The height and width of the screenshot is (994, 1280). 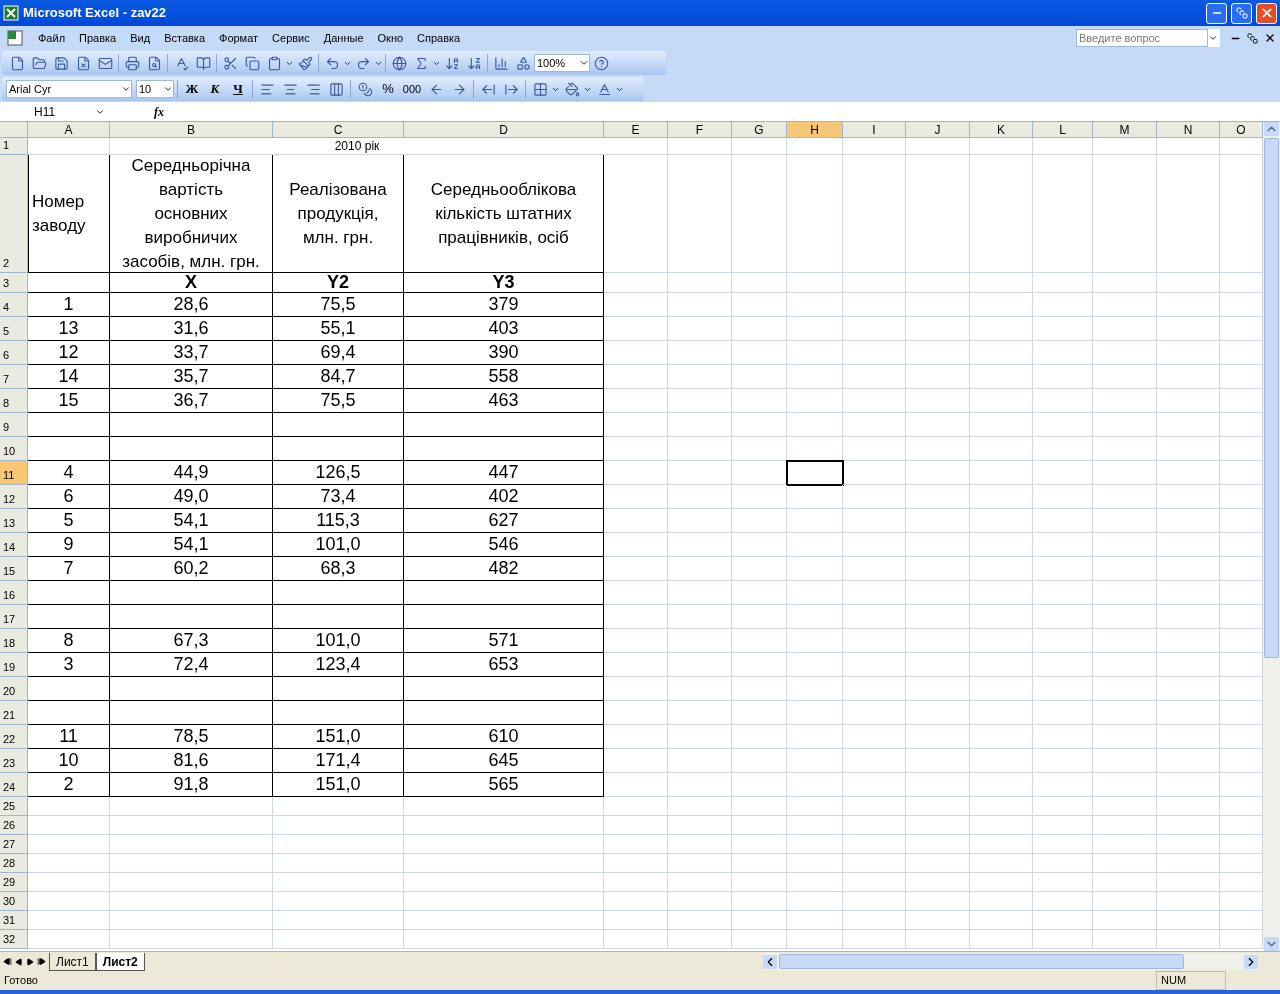 I want to click on next-sheet-icon, so click(x=30, y=961).